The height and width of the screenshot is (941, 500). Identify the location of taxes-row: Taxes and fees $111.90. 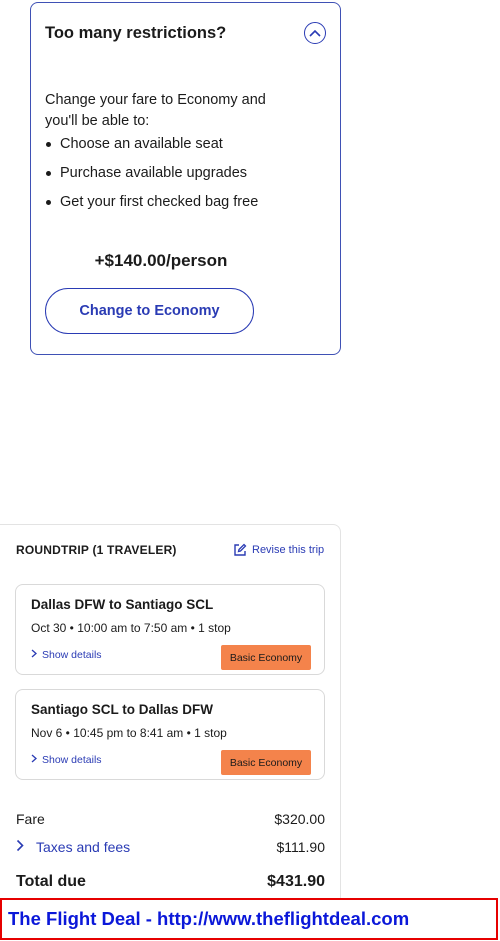
(170, 847).